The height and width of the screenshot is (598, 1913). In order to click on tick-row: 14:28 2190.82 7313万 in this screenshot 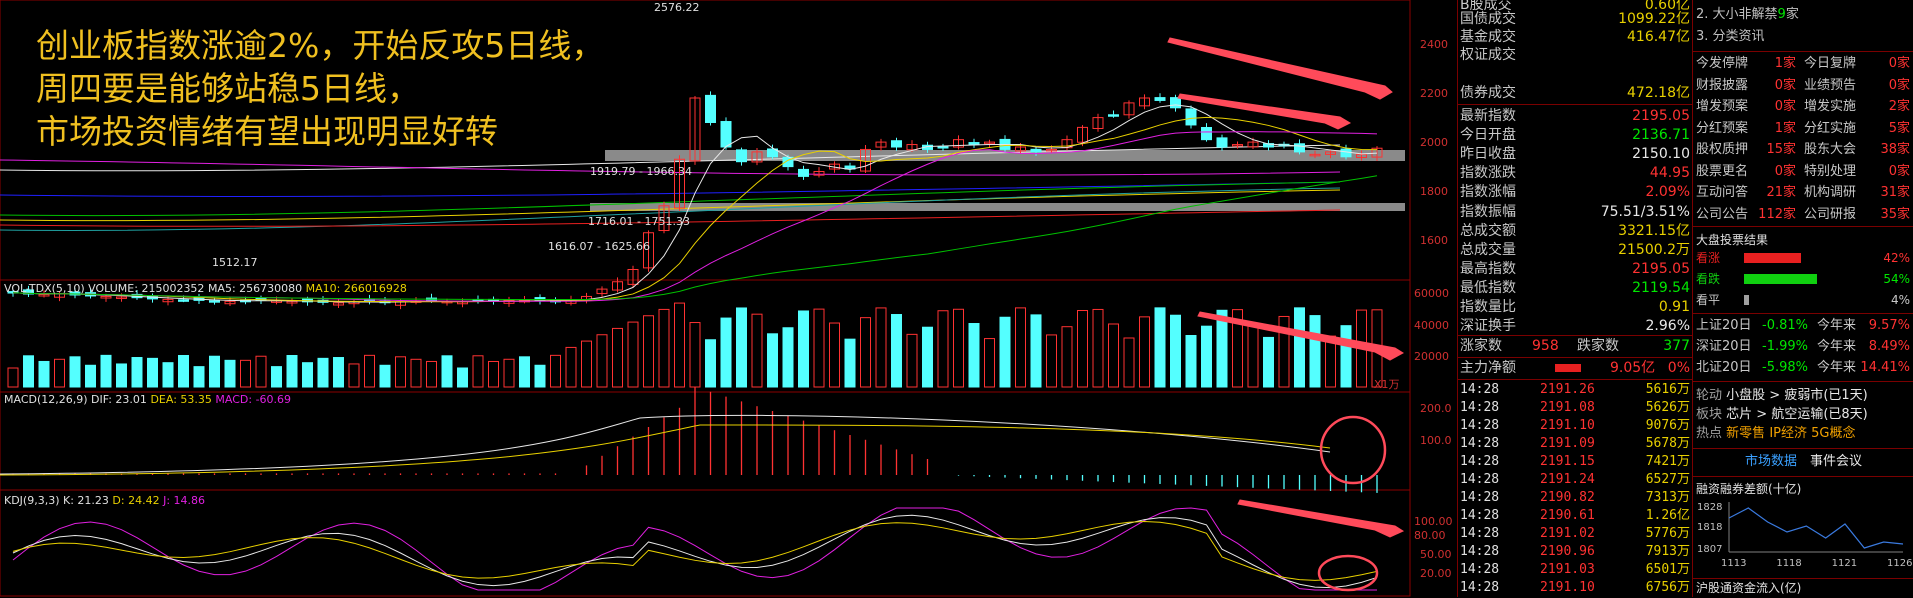, I will do `click(1575, 498)`.